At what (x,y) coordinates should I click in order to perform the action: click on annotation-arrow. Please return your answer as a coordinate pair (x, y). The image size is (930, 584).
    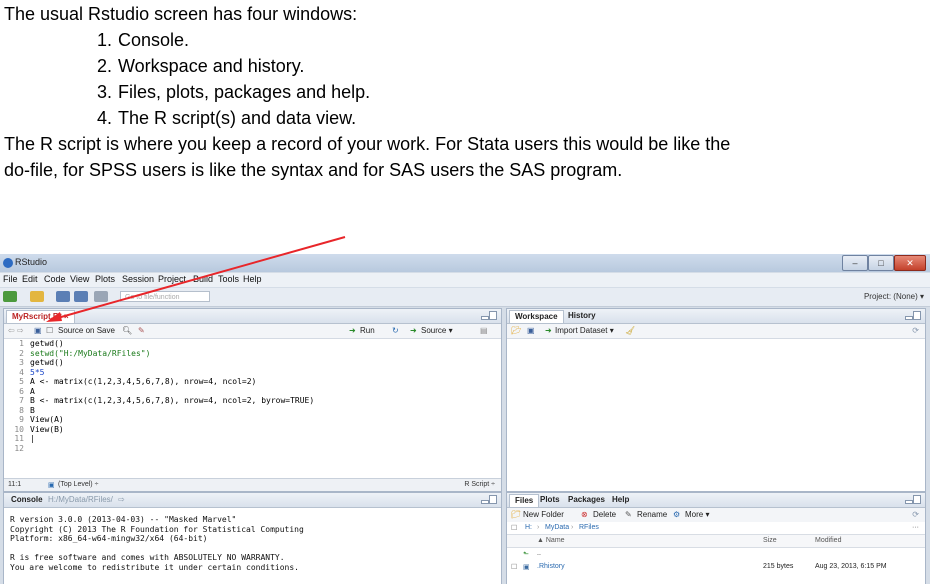
    Looking at the image, I should click on (196, 279).